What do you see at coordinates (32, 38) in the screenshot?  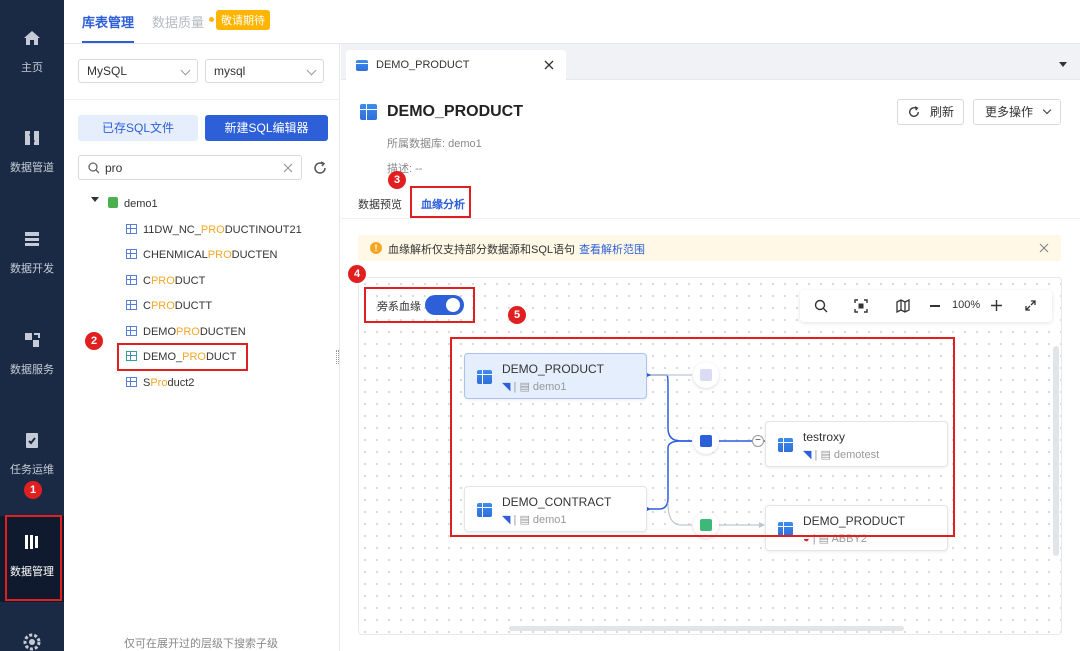 I see `home-icon` at bounding box center [32, 38].